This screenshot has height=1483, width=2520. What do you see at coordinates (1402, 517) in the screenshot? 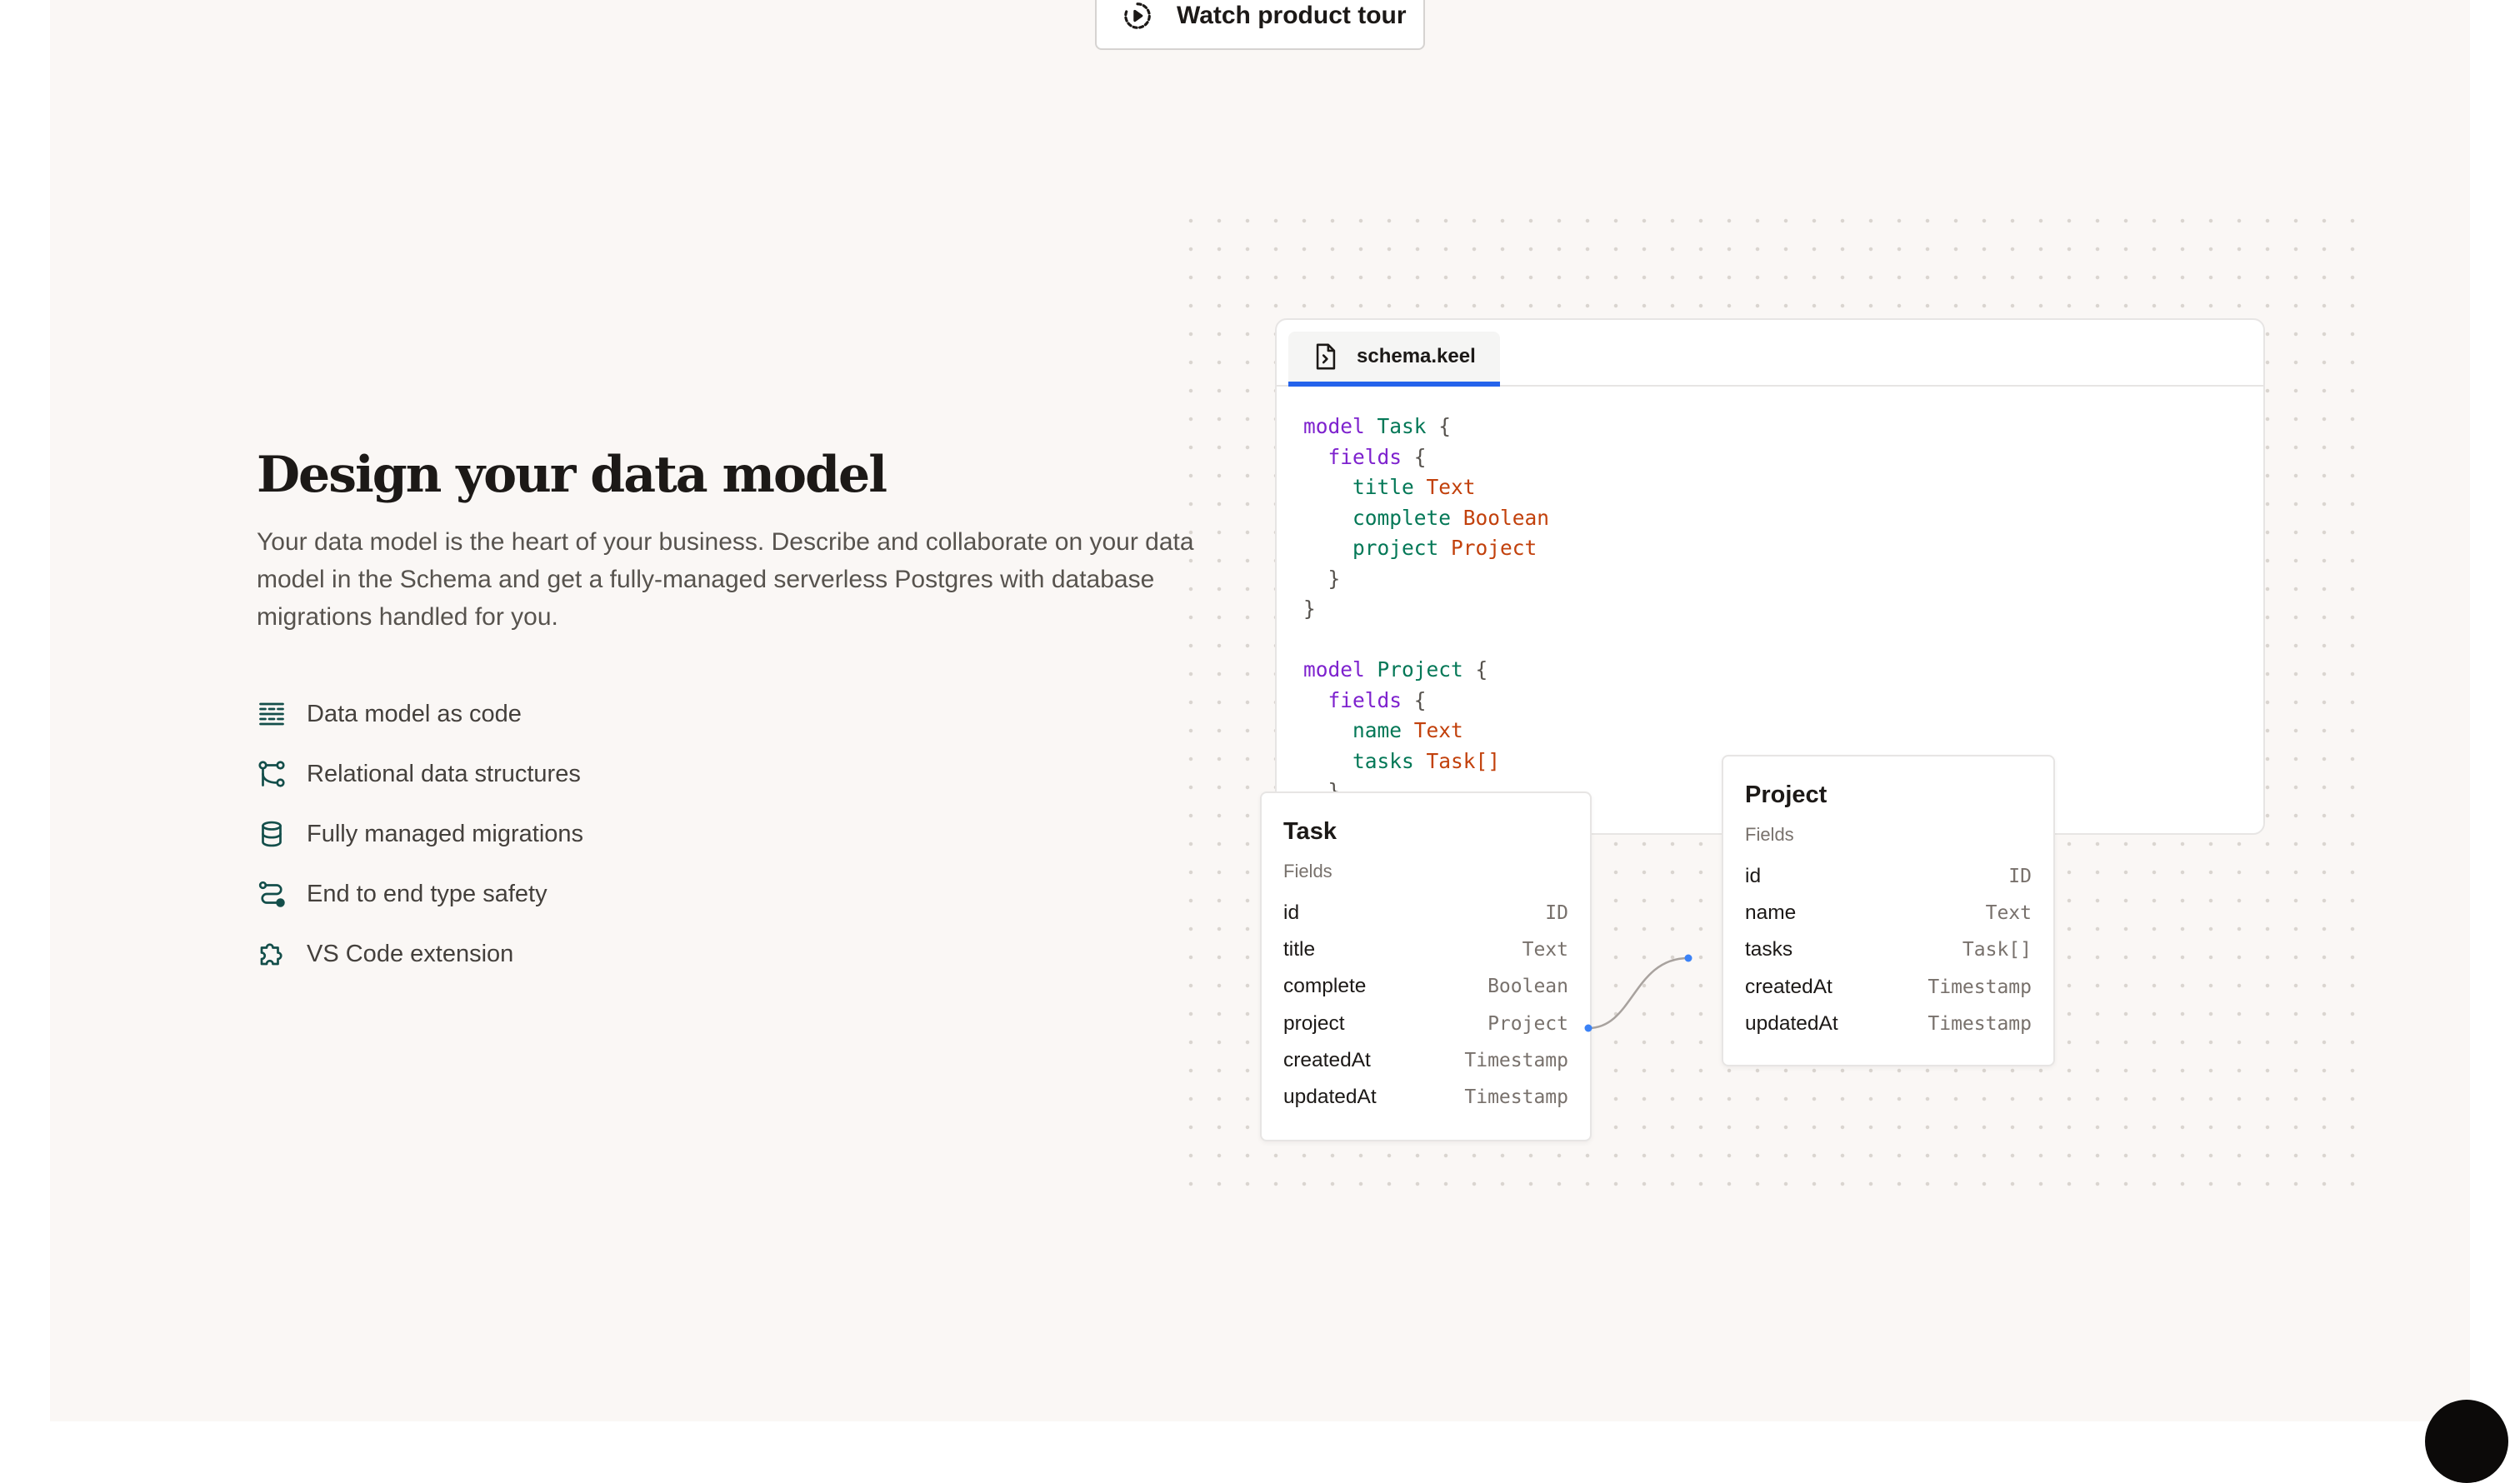
I see `code-token: complete` at bounding box center [1402, 517].